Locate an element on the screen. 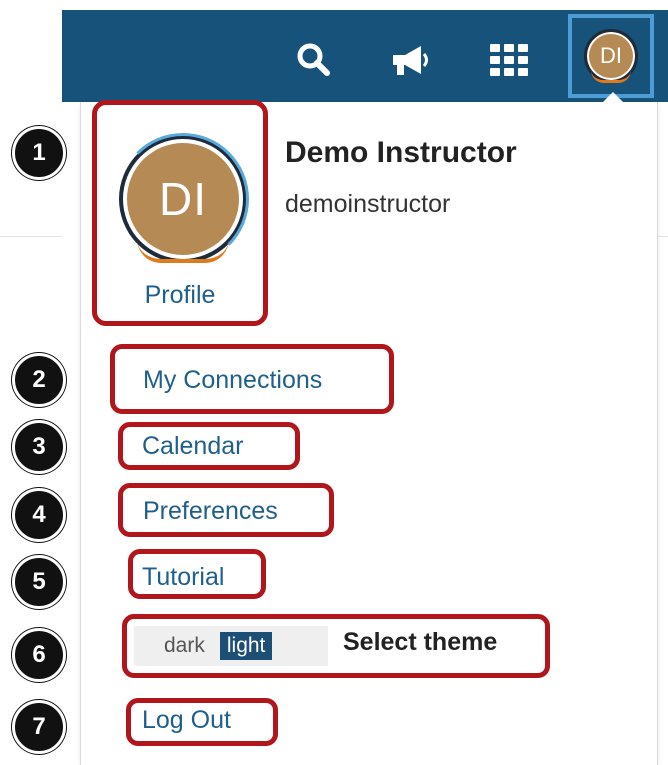 The image size is (668, 765). step-marker: 2 is located at coordinates (39, 380).